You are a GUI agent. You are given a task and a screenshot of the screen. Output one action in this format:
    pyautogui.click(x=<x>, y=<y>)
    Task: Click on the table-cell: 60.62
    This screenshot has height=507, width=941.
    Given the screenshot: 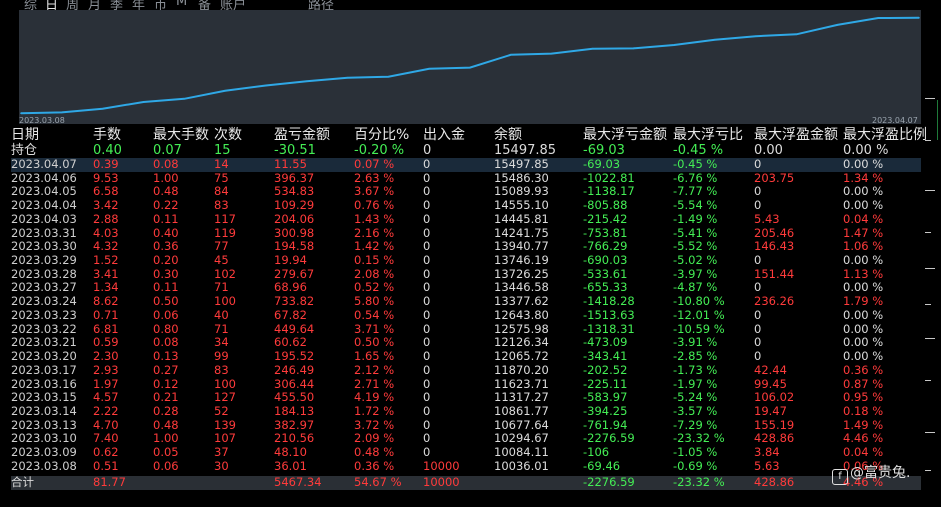 What is the action you would take?
    pyautogui.click(x=290, y=342)
    